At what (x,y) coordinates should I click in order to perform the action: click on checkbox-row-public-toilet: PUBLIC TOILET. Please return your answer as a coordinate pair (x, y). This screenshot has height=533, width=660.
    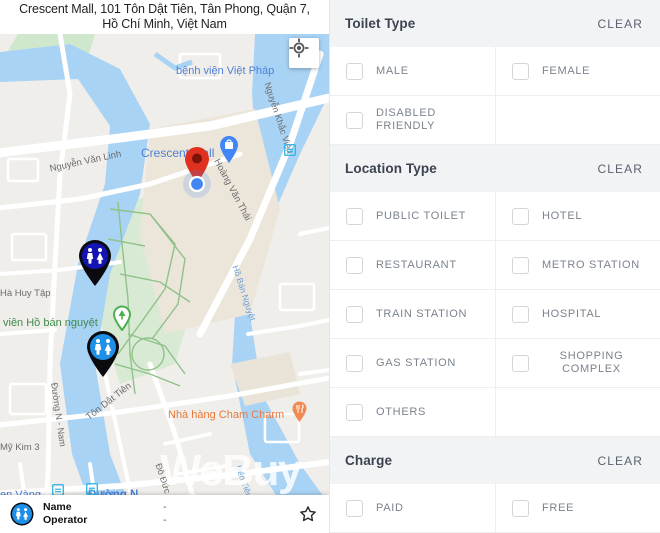
    Looking at the image, I should click on (412, 216).